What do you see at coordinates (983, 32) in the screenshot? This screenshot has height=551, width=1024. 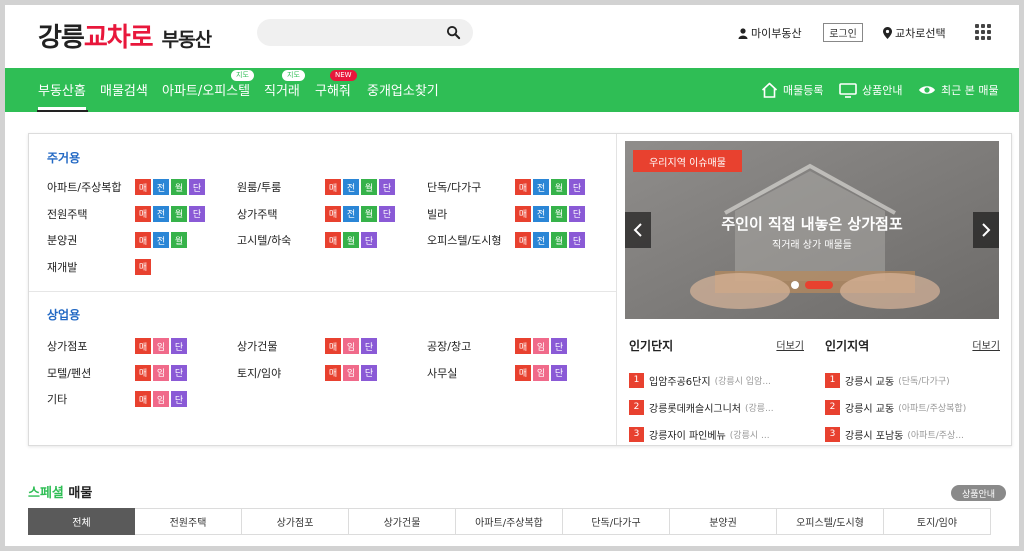 I see `all-menu-icon` at bounding box center [983, 32].